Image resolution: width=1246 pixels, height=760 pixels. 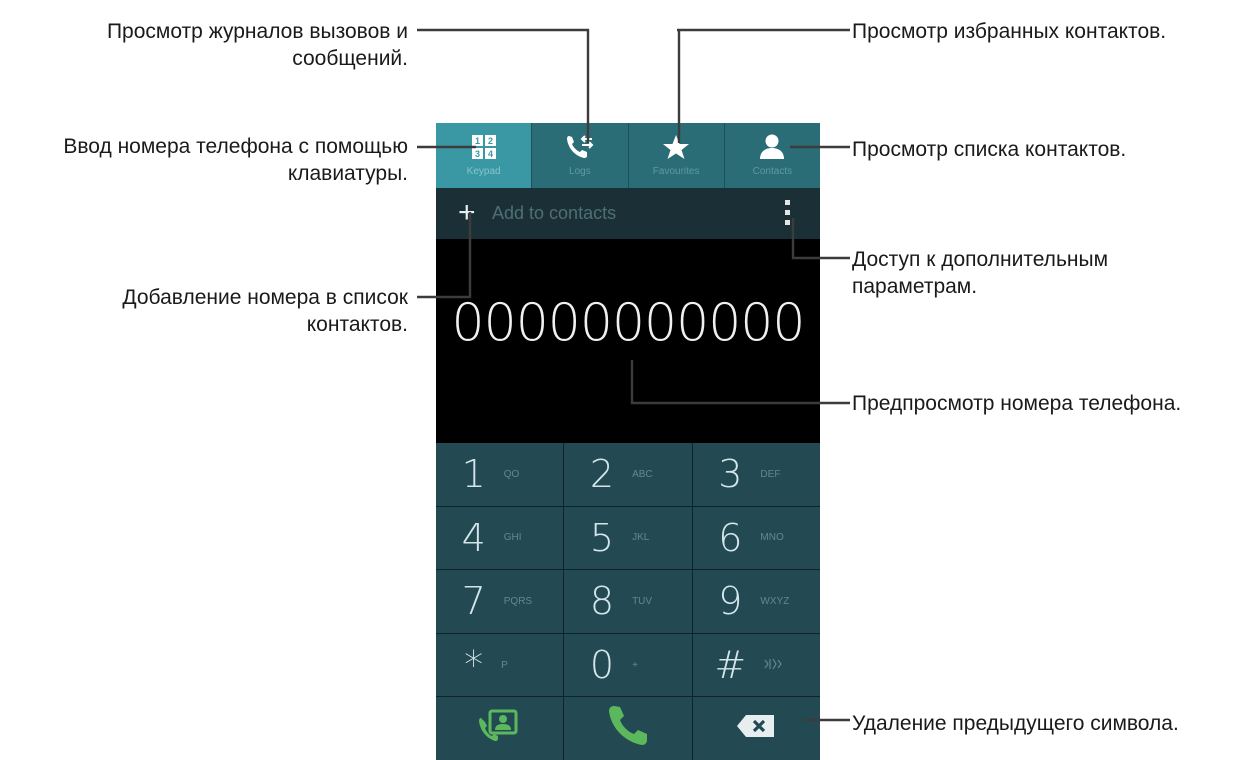 What do you see at coordinates (642, 474) in the screenshot?
I see `key-letters: ABC` at bounding box center [642, 474].